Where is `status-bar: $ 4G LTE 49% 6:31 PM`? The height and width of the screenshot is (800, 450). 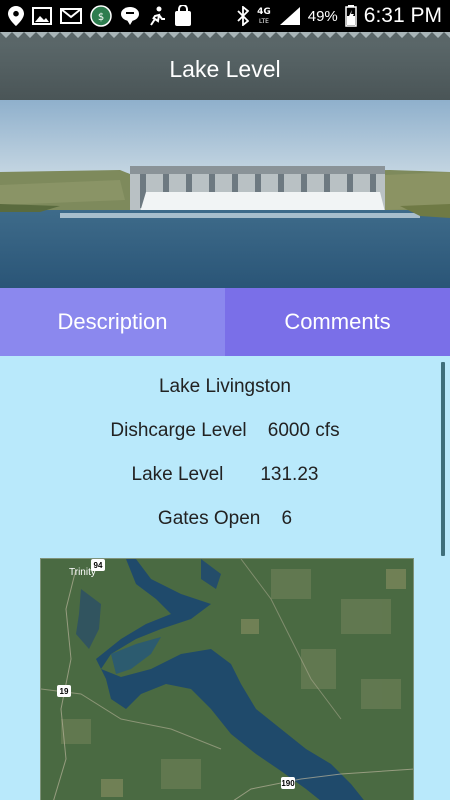
status-bar: $ 4G LTE 49% 6:31 PM is located at coordinates (225, 16).